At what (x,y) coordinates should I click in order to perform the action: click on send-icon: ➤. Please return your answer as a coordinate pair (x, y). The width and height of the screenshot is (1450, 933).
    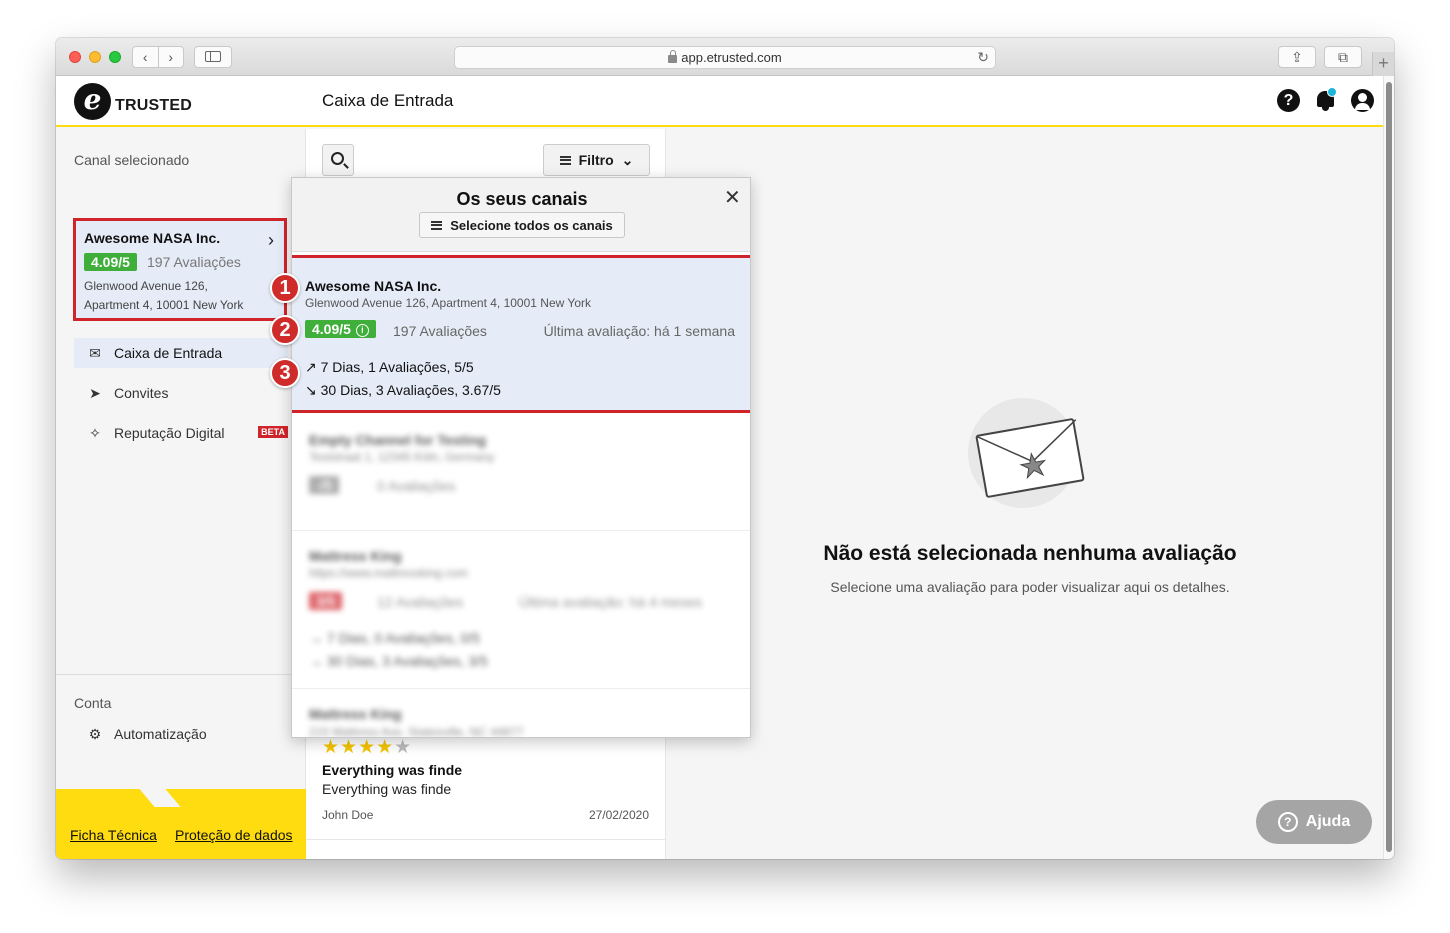
    Looking at the image, I should click on (95, 392).